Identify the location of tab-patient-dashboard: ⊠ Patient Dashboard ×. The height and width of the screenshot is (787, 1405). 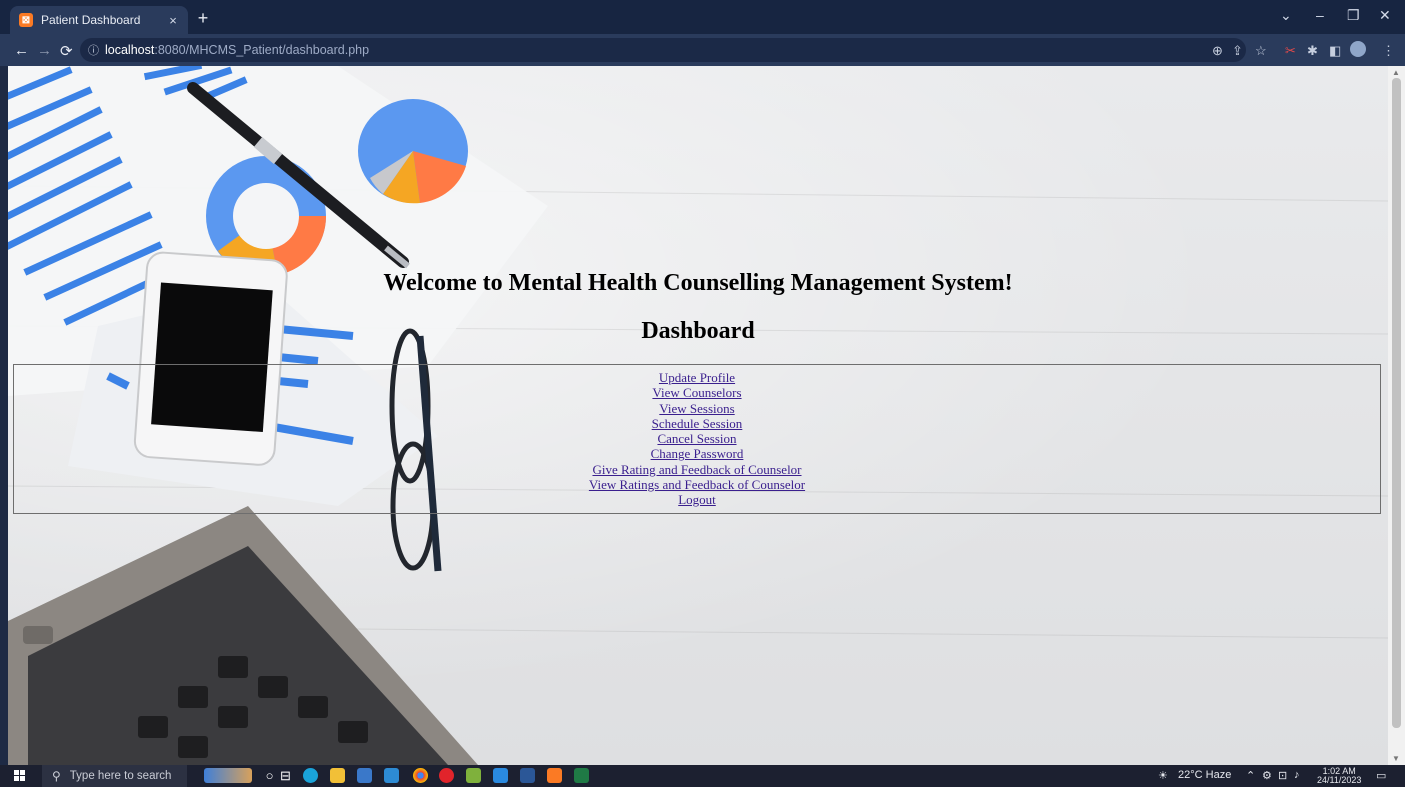
(99, 20).